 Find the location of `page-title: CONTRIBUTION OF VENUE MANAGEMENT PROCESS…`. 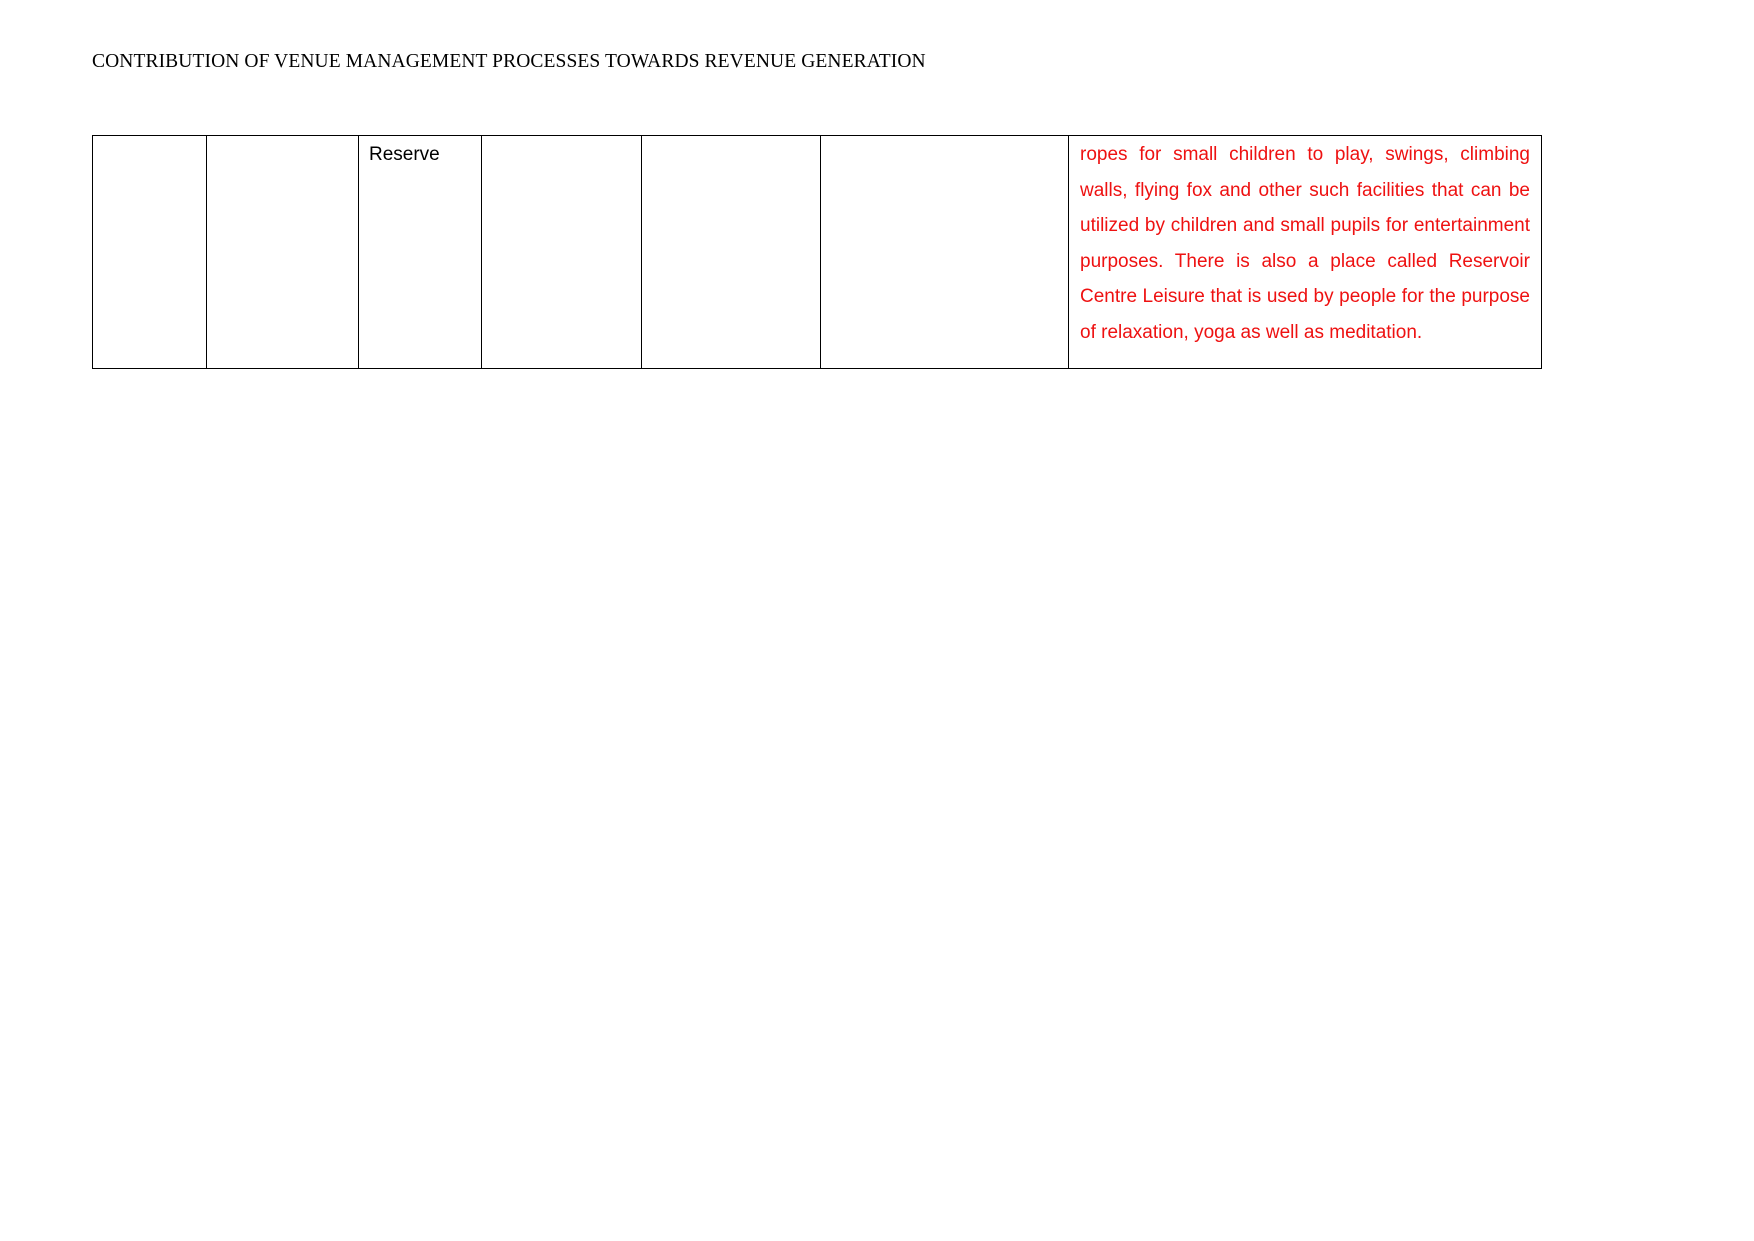

page-title: CONTRIBUTION OF VENUE MANAGEMENT PROCESS… is located at coordinates (509, 61).